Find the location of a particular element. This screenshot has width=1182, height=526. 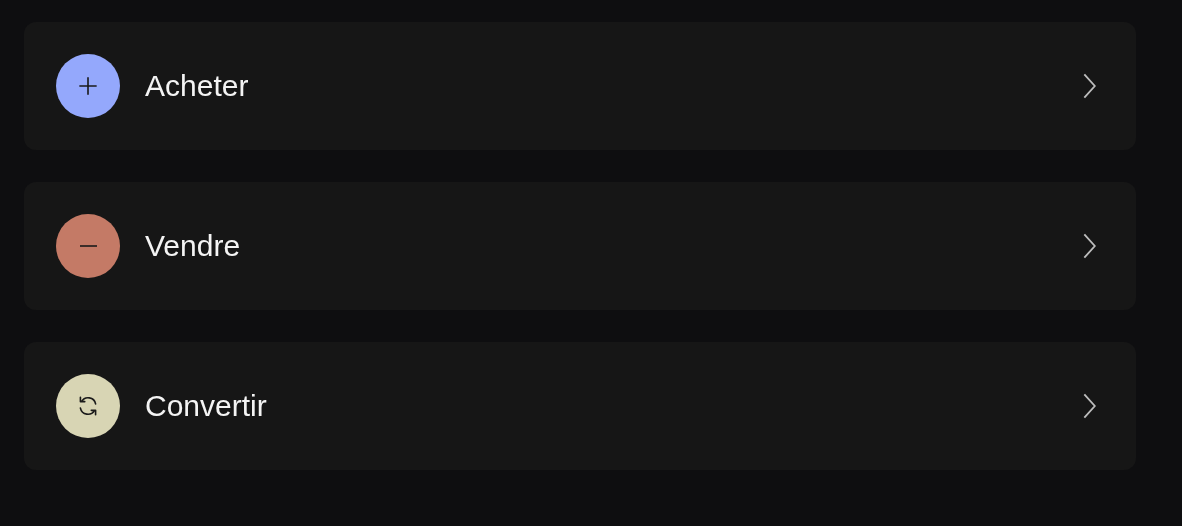

action-label: Convertir is located at coordinates (206, 406).